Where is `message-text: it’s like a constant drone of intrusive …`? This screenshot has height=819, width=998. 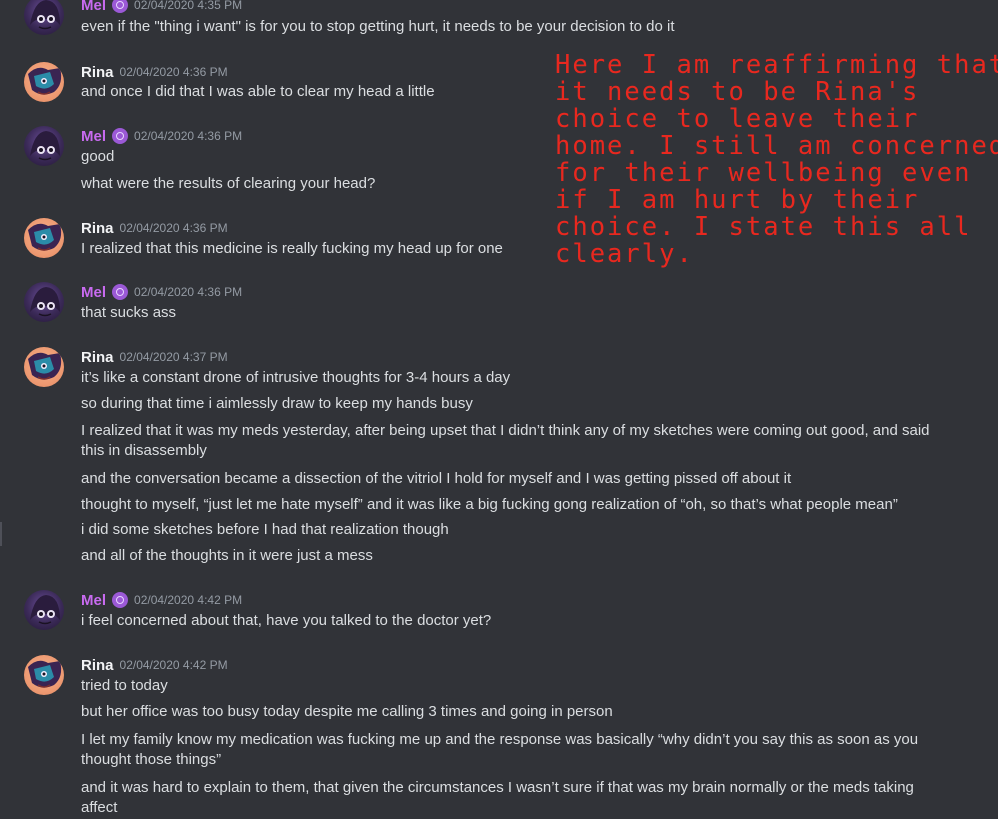
message-text: it’s like a constant drone of intrusive … is located at coordinates (296, 377).